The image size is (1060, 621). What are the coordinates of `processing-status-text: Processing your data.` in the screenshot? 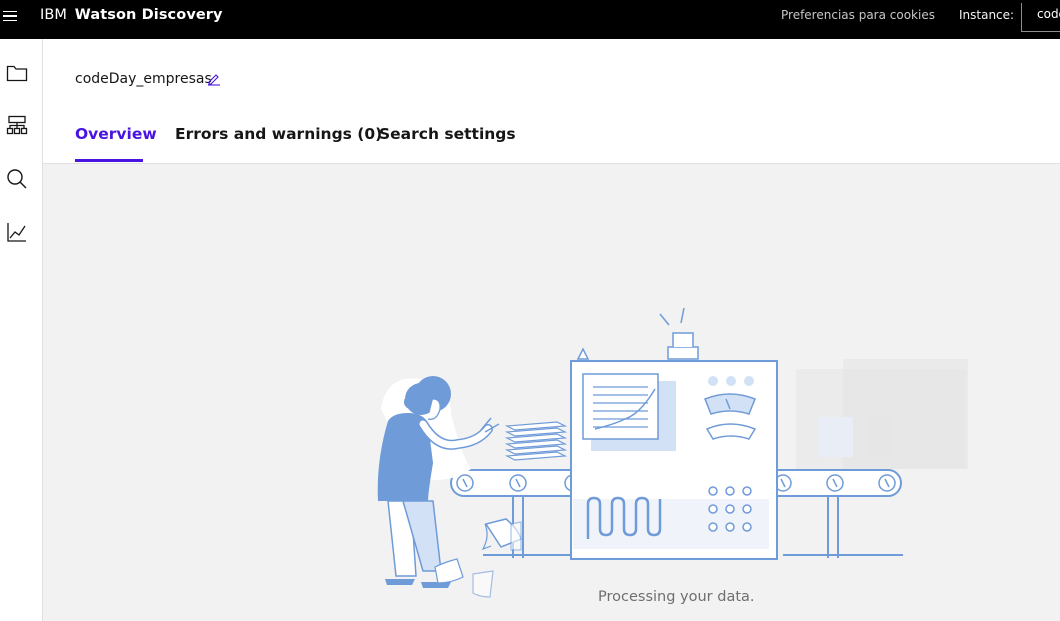 It's located at (676, 597).